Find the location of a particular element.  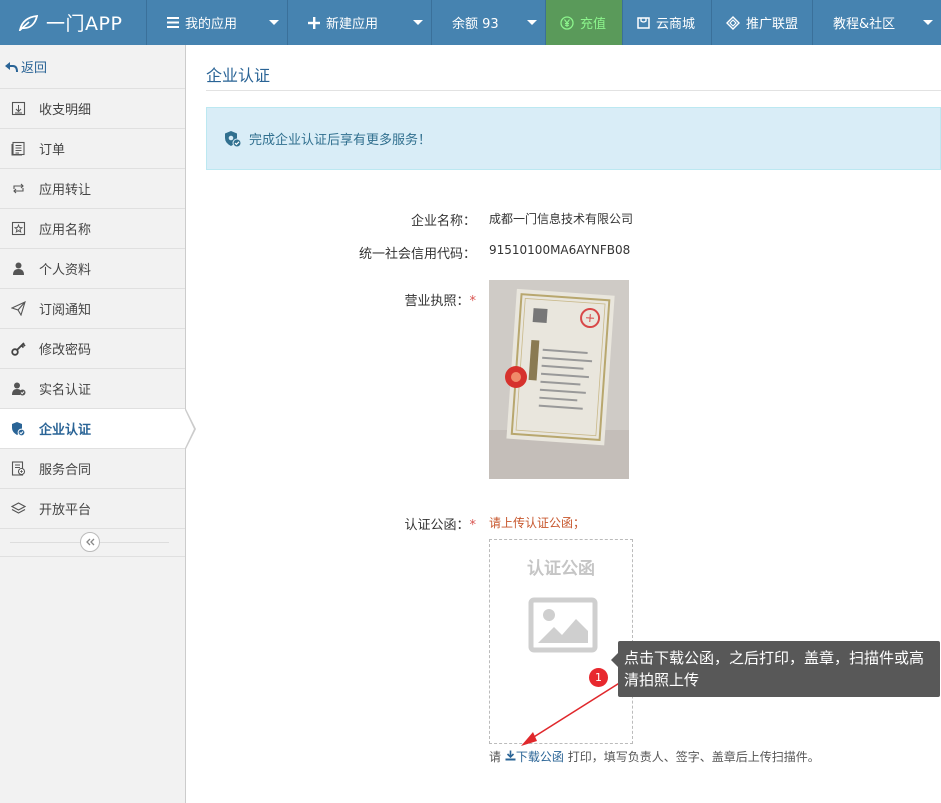

sidebar-item-label: 订阅通知 is located at coordinates (65, 310).